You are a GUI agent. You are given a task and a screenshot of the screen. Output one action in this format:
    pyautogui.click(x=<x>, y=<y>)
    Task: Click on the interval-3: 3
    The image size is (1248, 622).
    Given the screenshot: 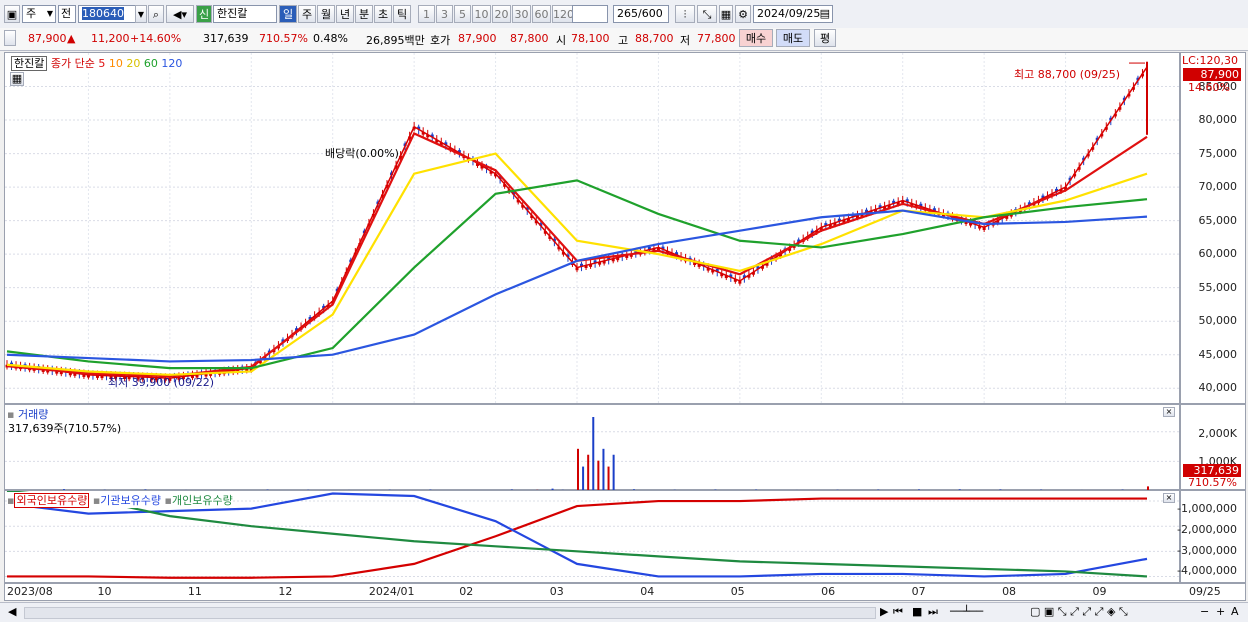 What is the action you would take?
    pyautogui.click(x=444, y=14)
    